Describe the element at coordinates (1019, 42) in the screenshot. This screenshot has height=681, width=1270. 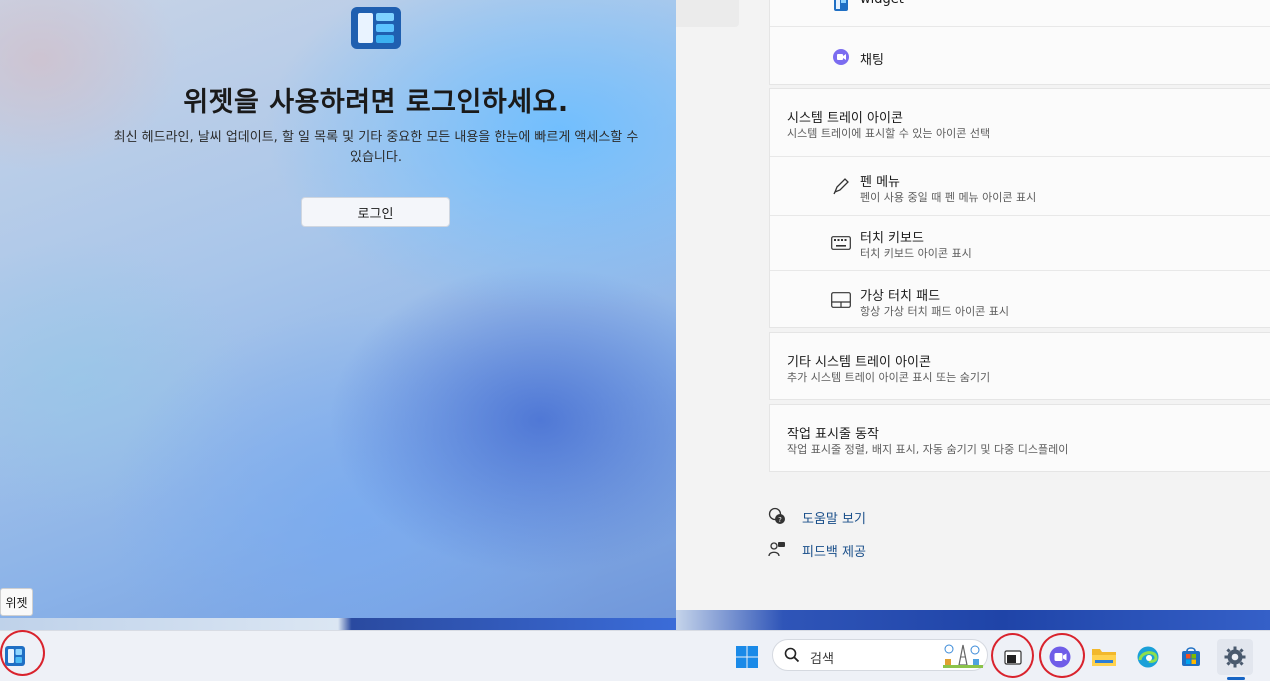
I see `taskbar-items-card: widget 채팅` at that location.